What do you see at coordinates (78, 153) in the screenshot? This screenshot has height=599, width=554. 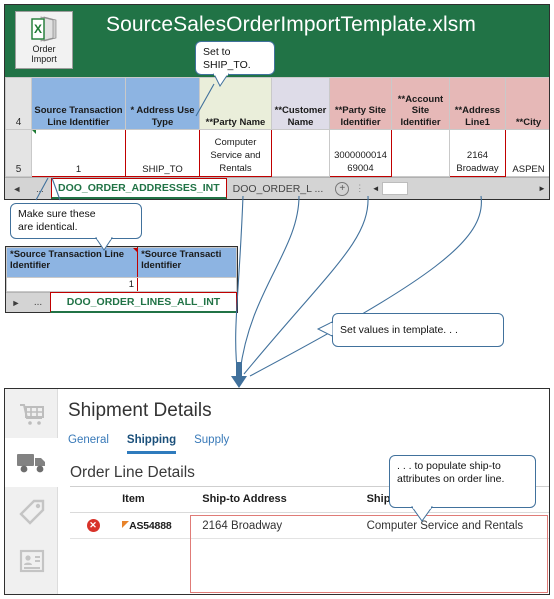 I see `cell-source-transaction-line-identifier: 1` at bounding box center [78, 153].